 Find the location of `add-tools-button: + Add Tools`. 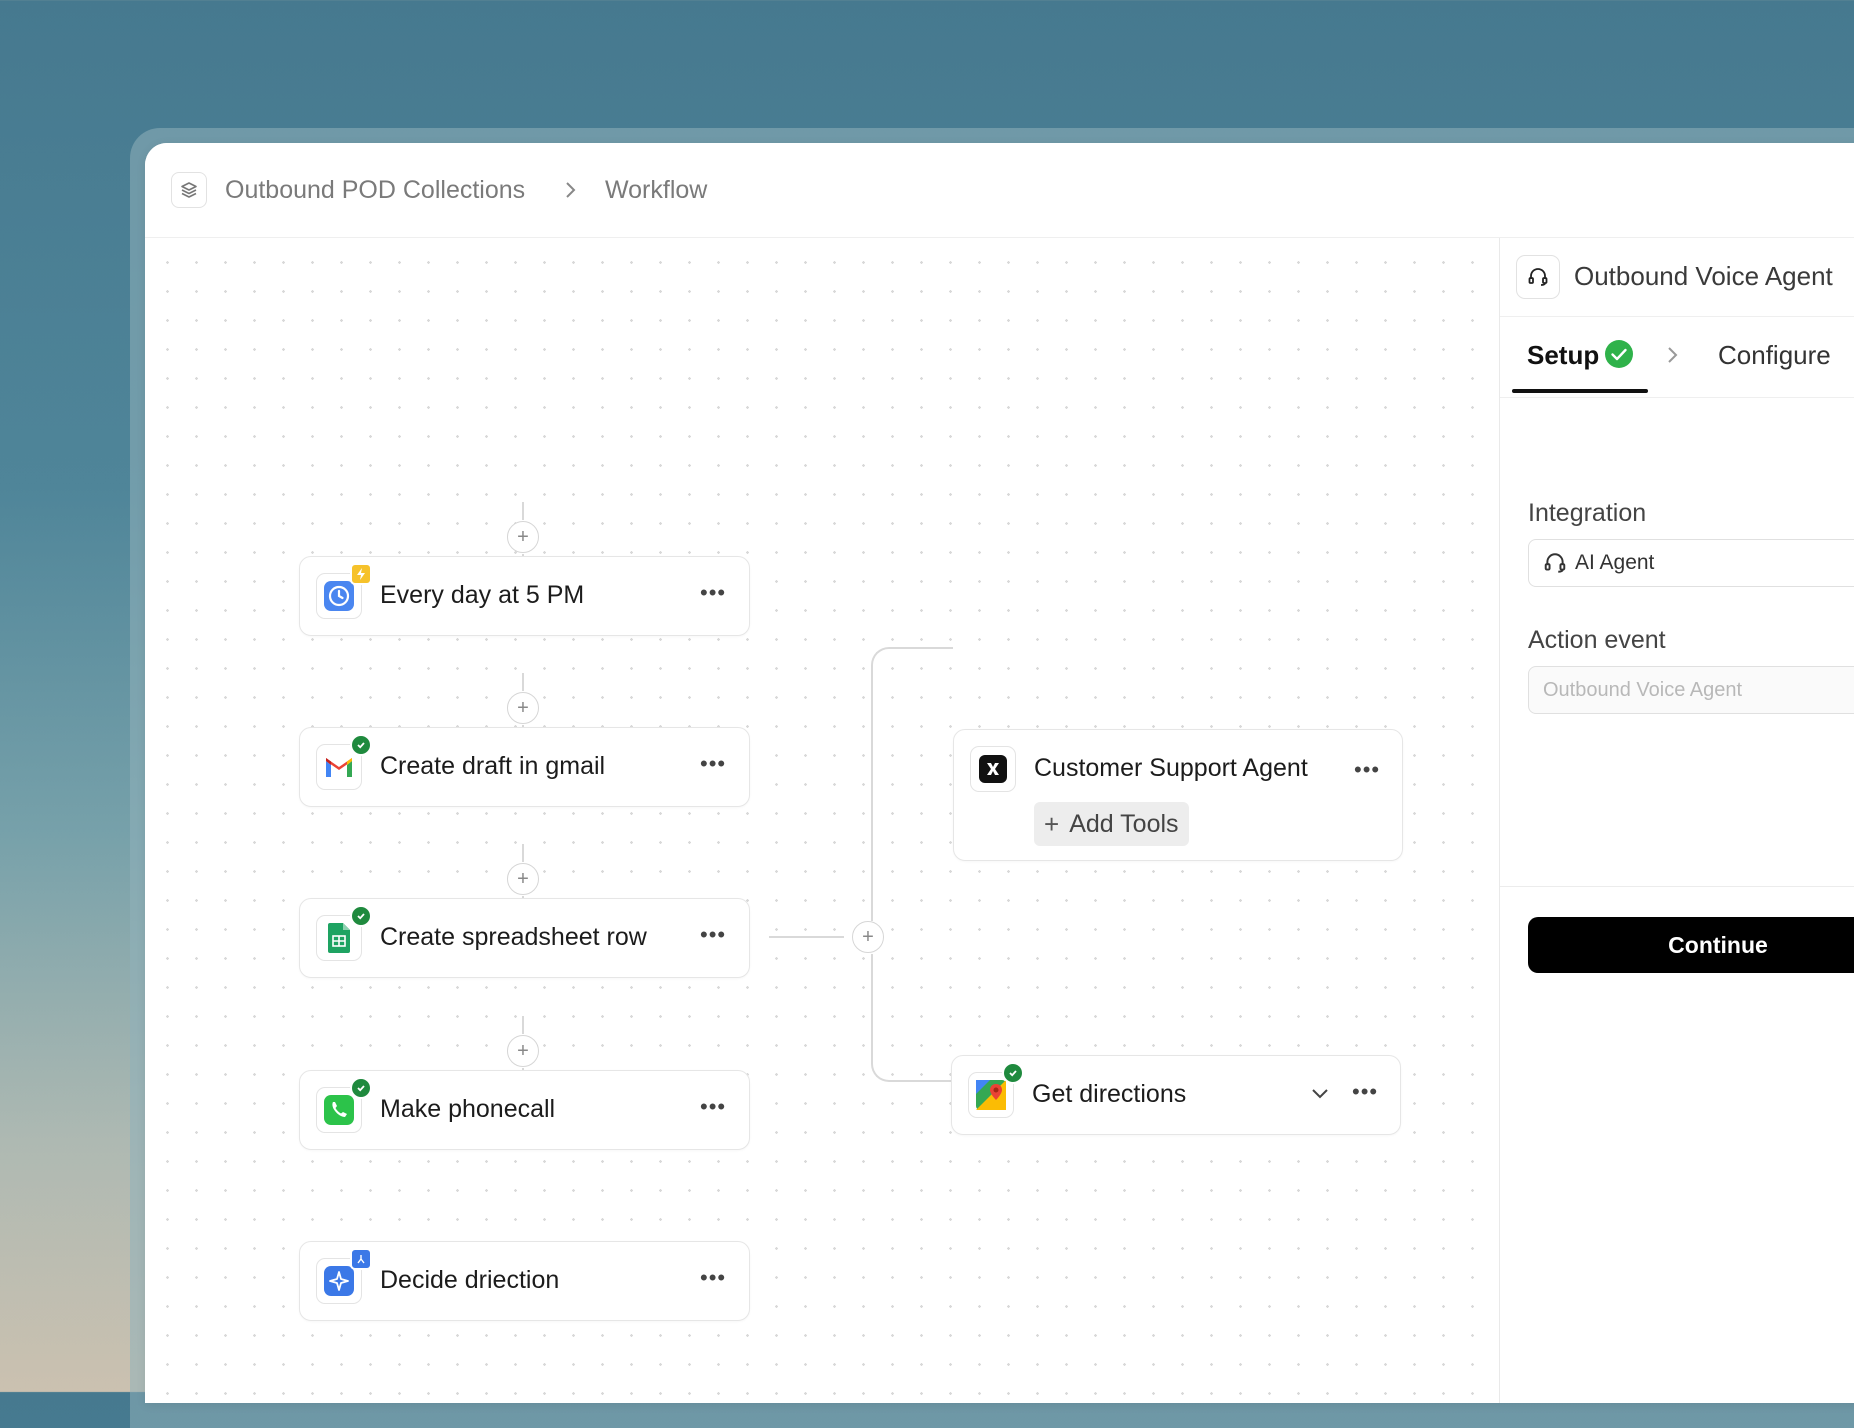

add-tools-button: + Add Tools is located at coordinates (1111, 824).